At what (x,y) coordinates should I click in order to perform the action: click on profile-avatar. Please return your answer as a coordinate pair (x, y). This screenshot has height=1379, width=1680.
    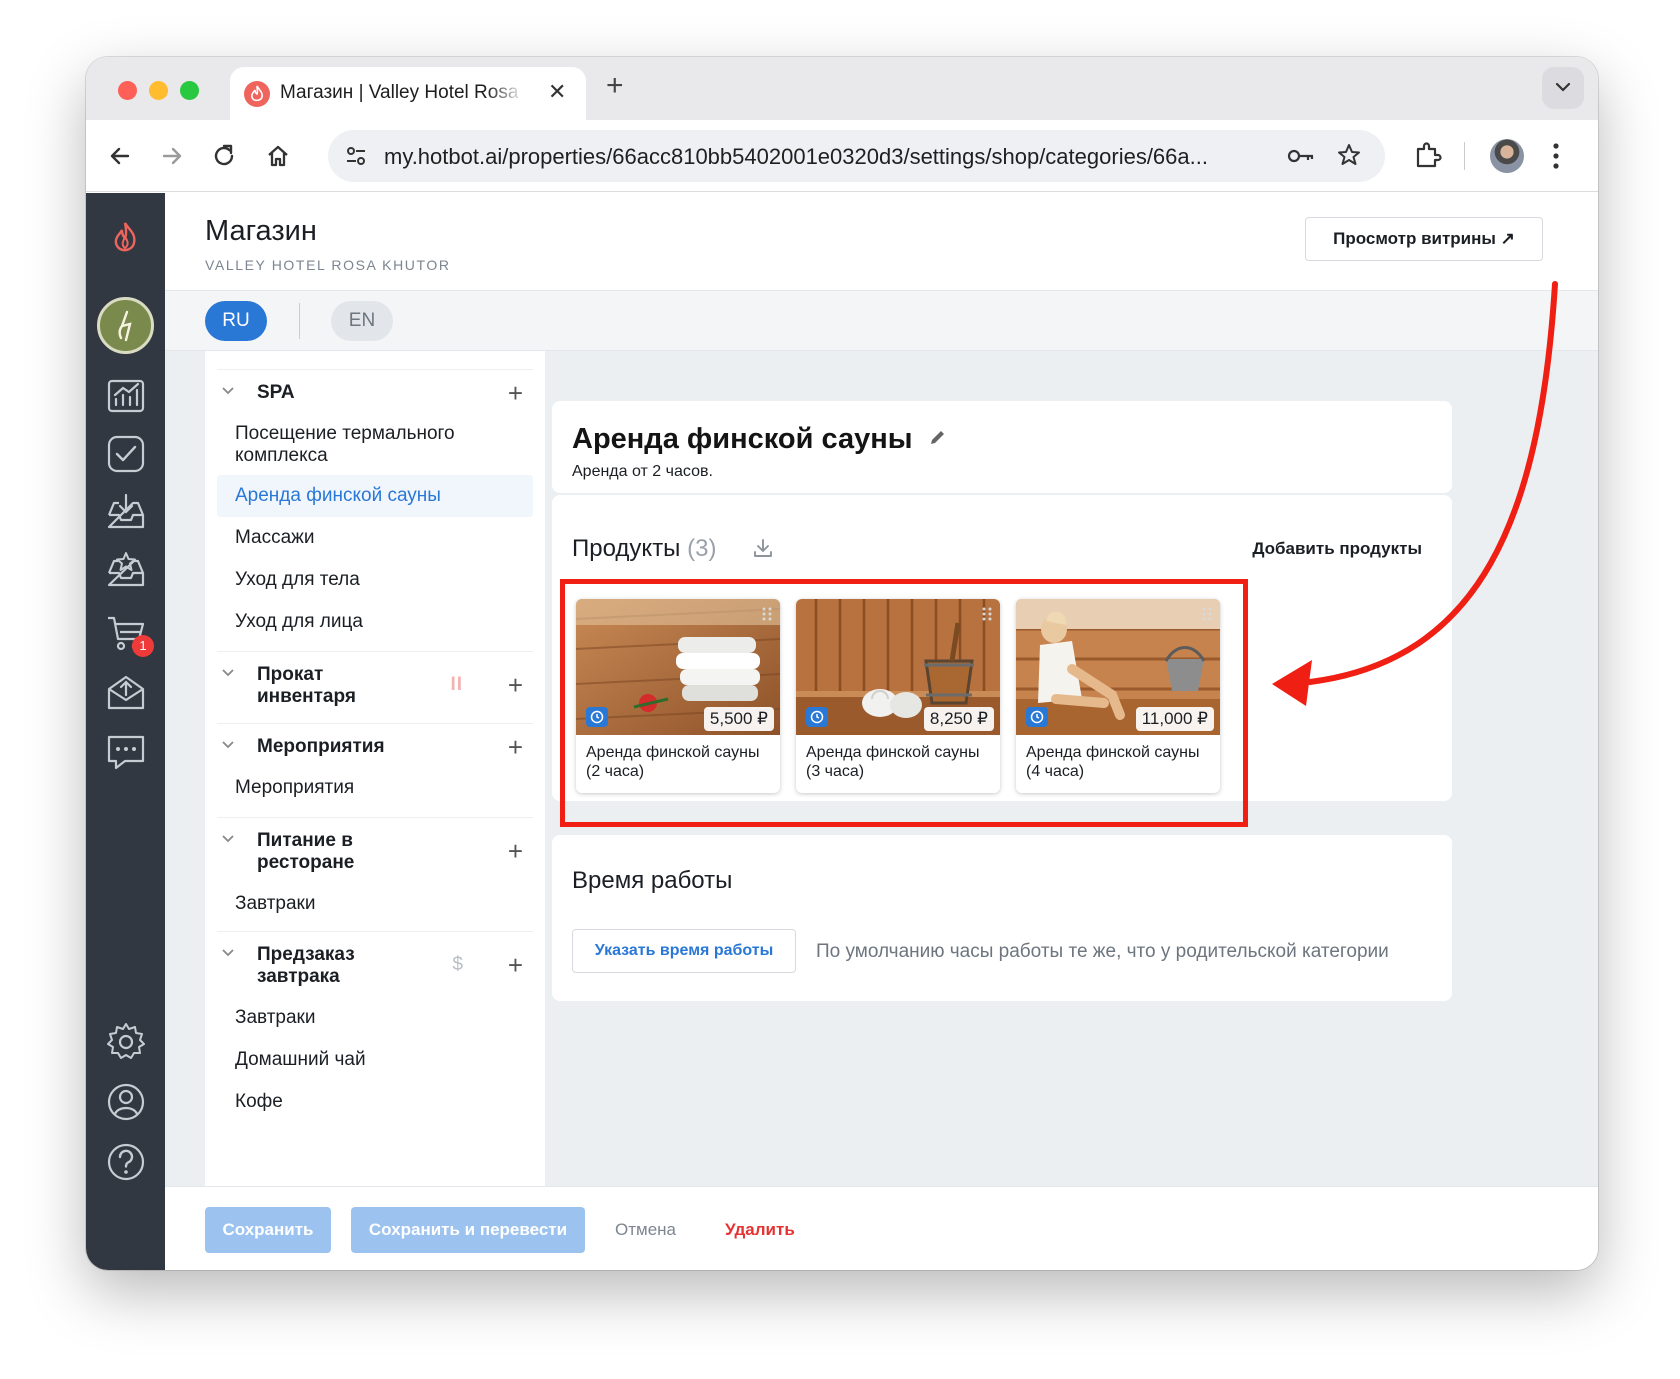
    Looking at the image, I should click on (1507, 156).